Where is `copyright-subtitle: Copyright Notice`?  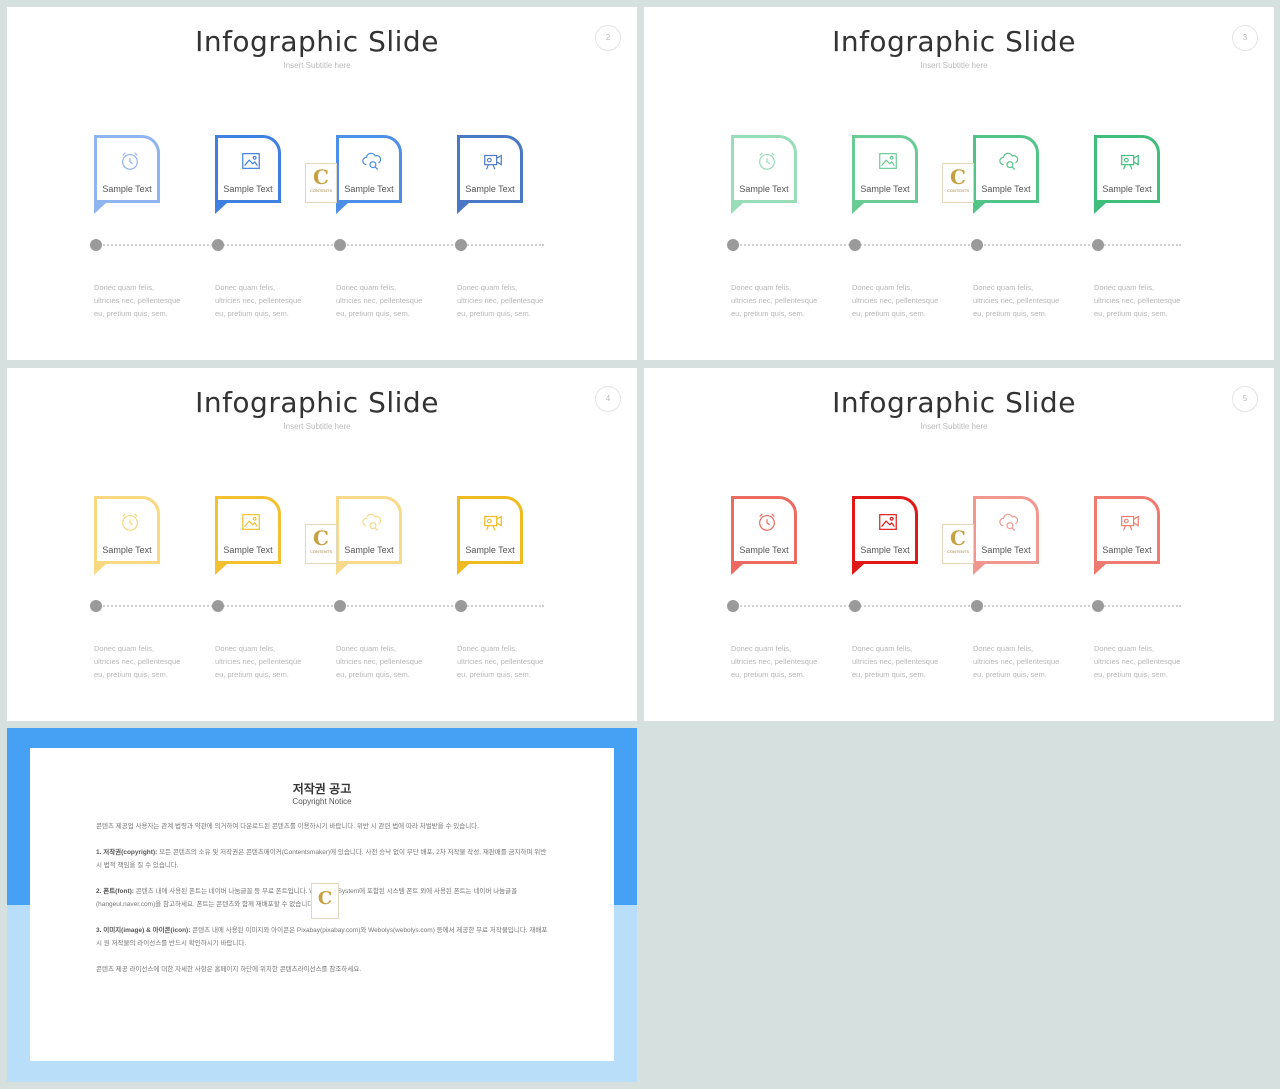 copyright-subtitle: Copyright Notice is located at coordinates (322, 801).